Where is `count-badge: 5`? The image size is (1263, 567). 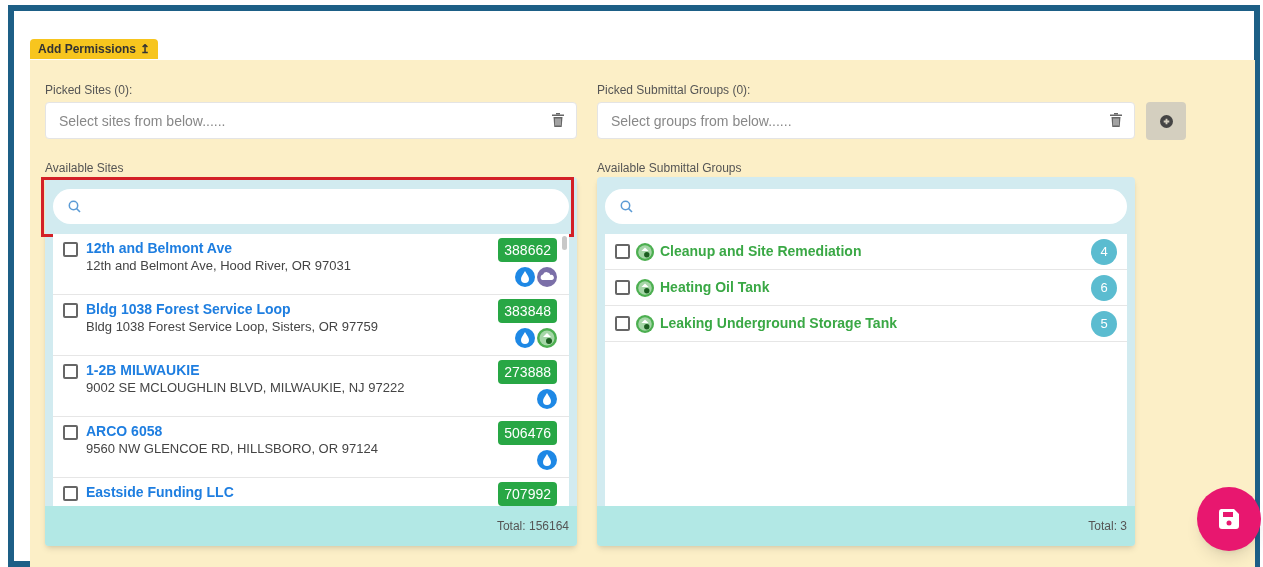 count-badge: 5 is located at coordinates (1104, 323).